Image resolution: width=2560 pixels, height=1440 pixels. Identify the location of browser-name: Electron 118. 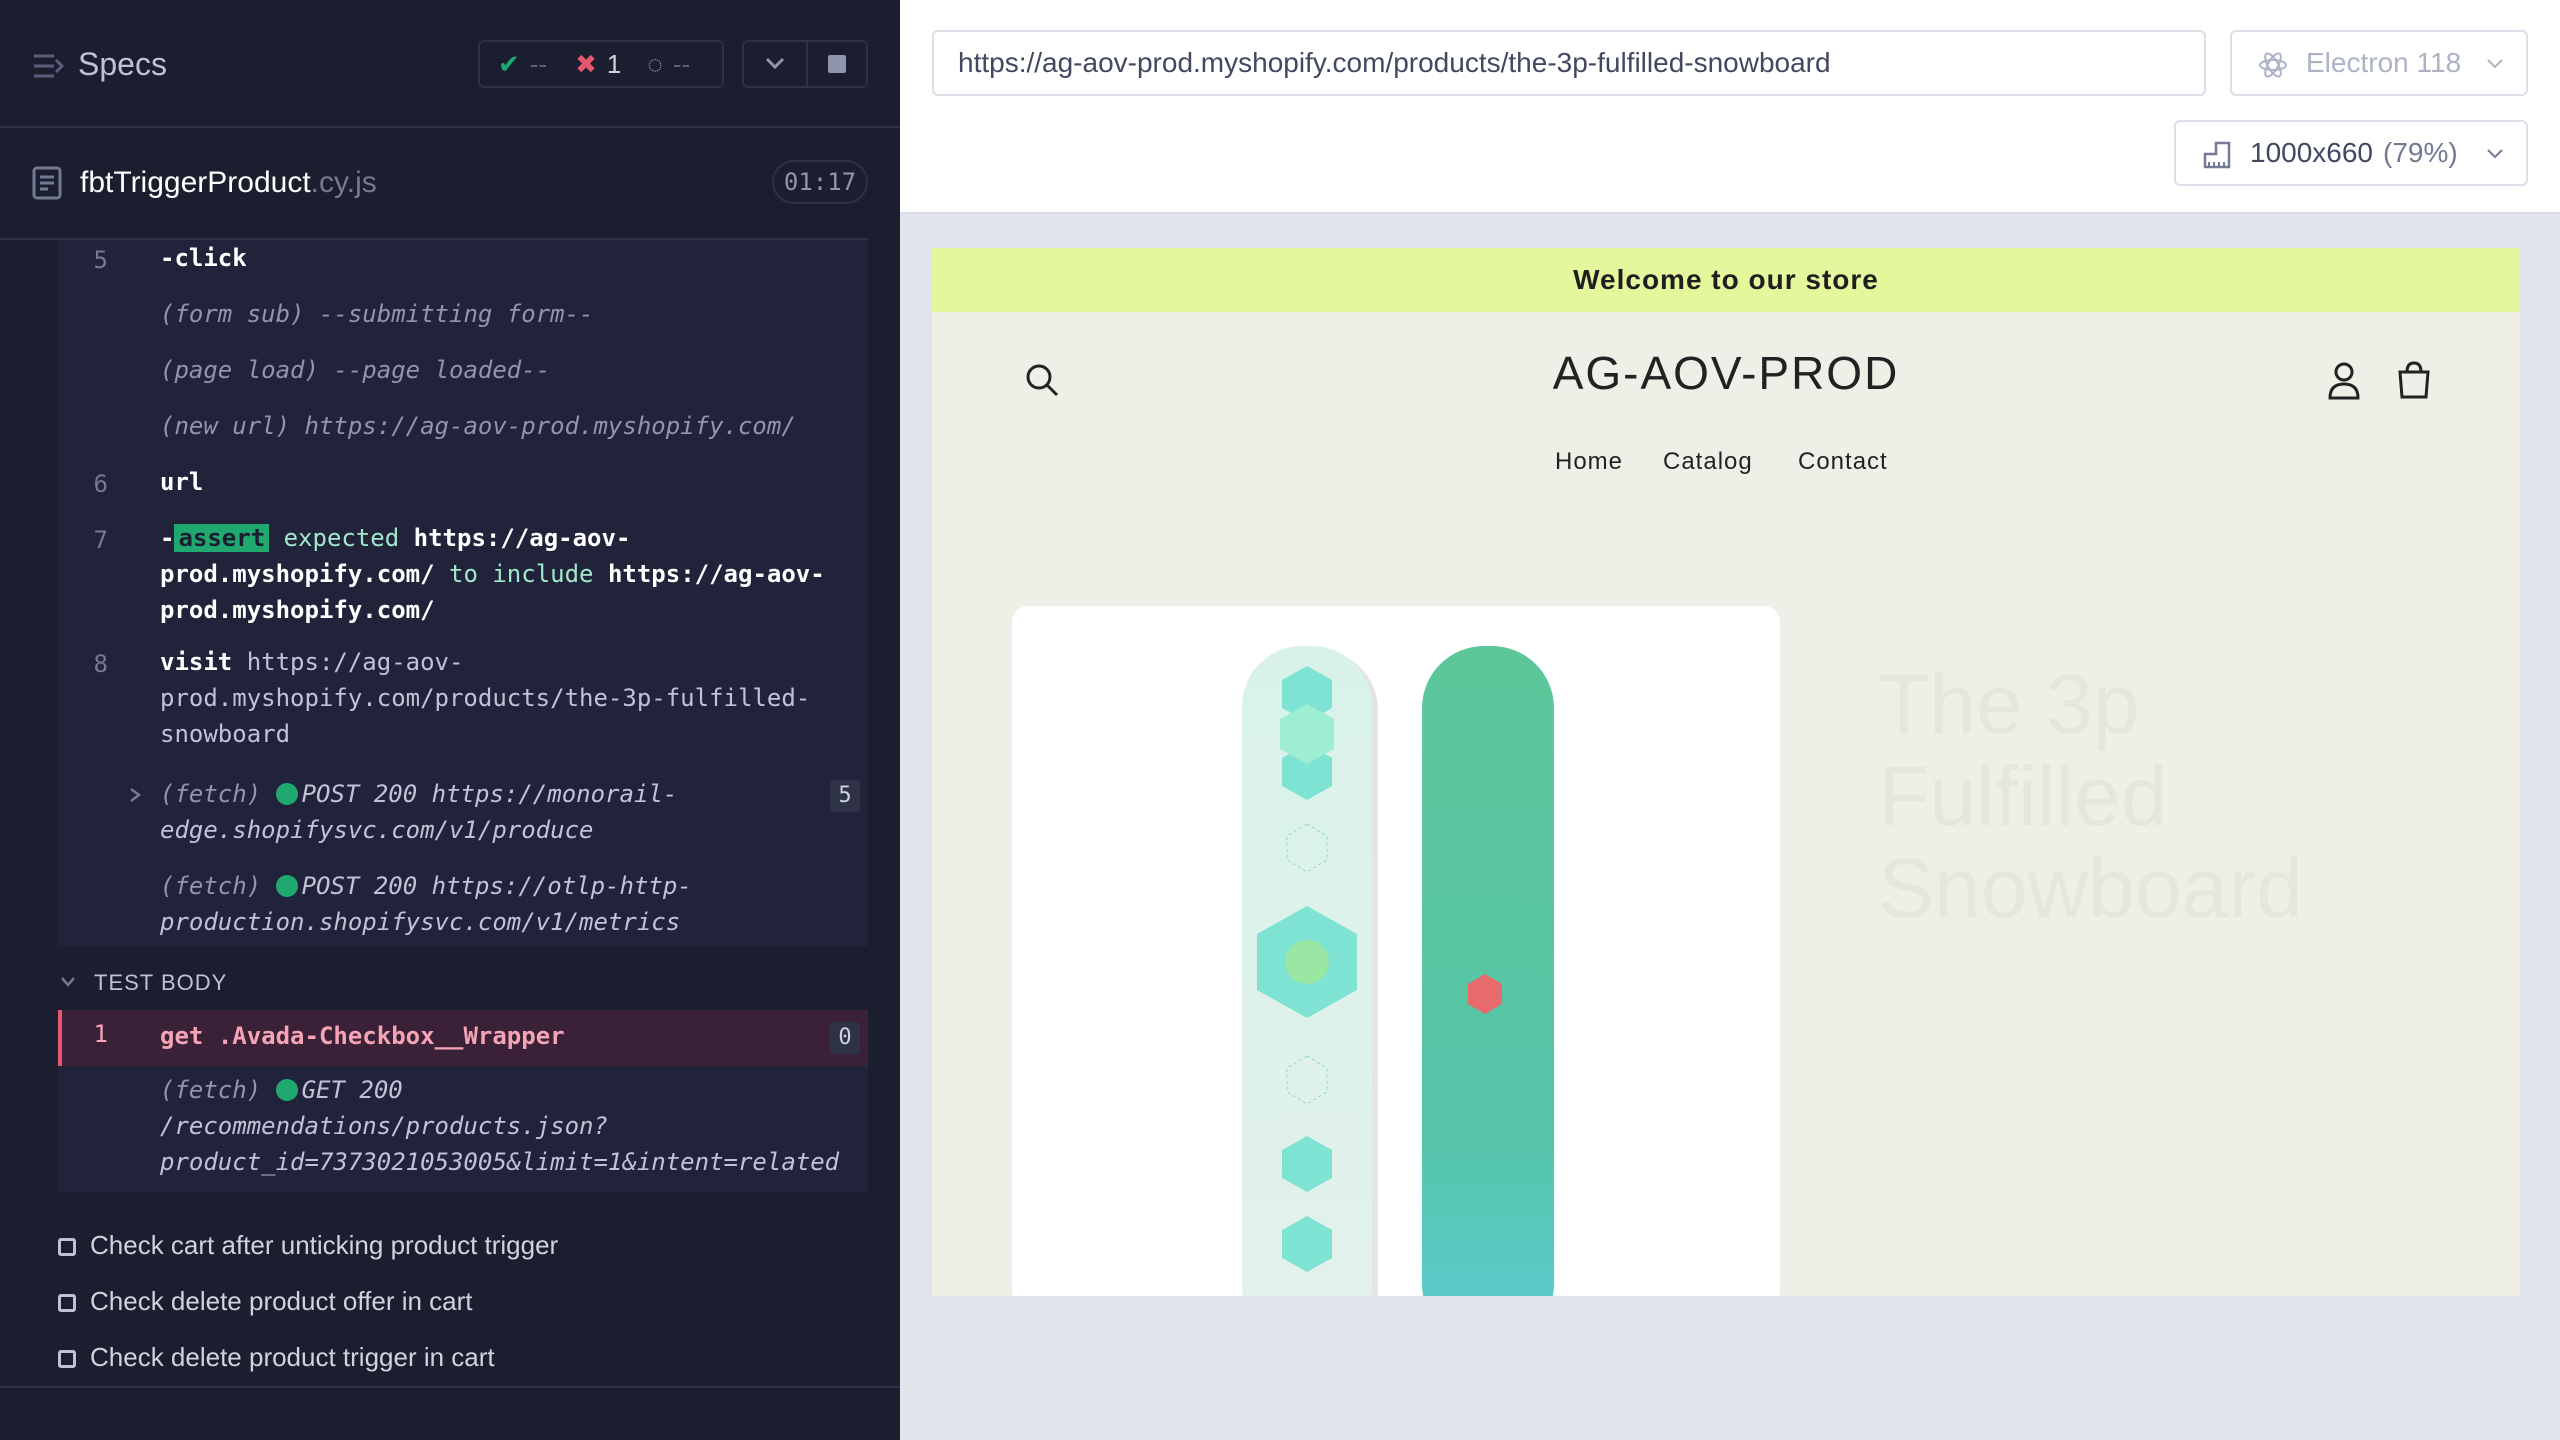
(2384, 62).